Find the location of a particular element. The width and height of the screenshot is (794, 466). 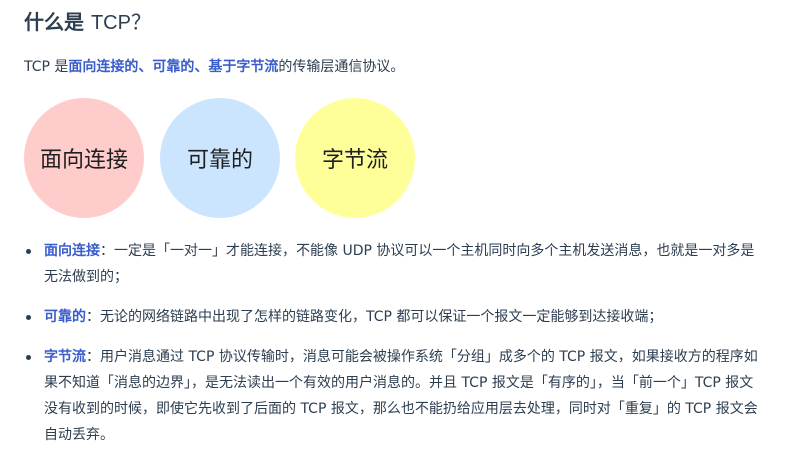

intro-paragraph: TCP 是面向连接的、可靠的、基于字节流的传输层通信协议。 is located at coordinates (214, 67).